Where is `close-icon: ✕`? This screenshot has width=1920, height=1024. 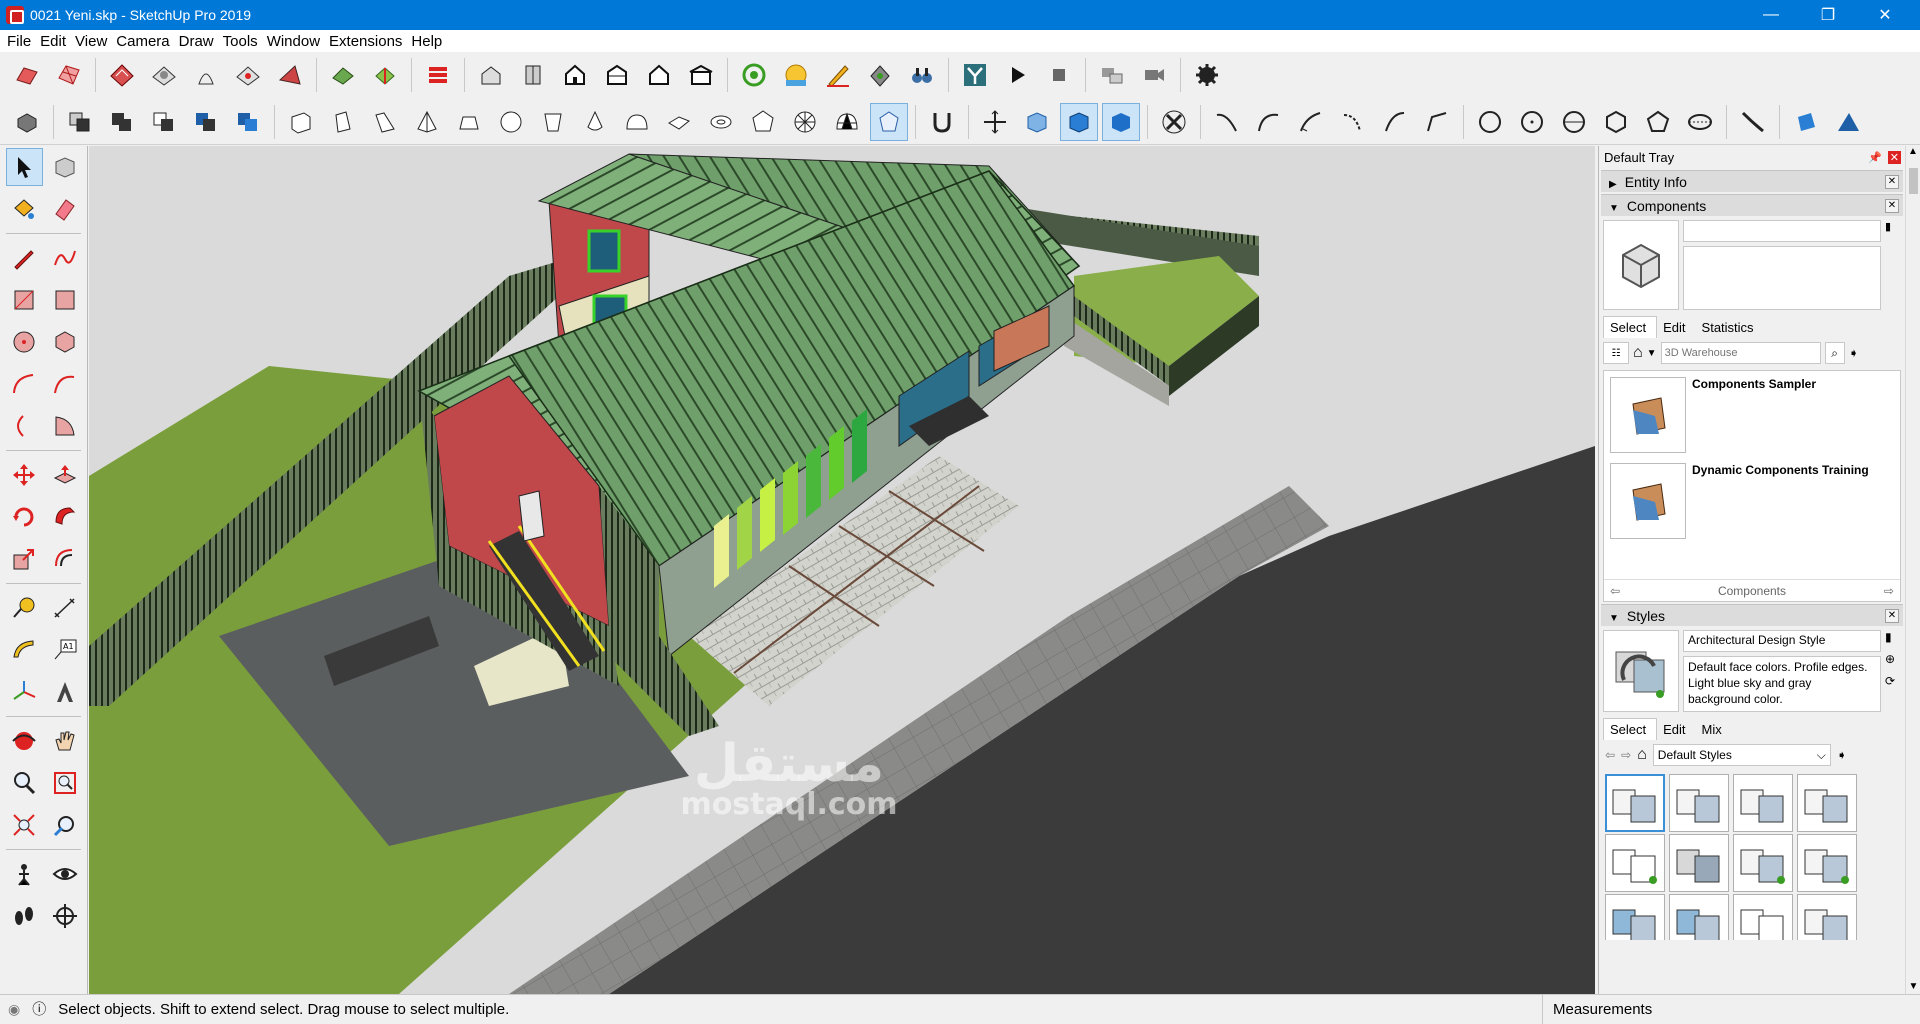 close-icon: ✕ is located at coordinates (1892, 181).